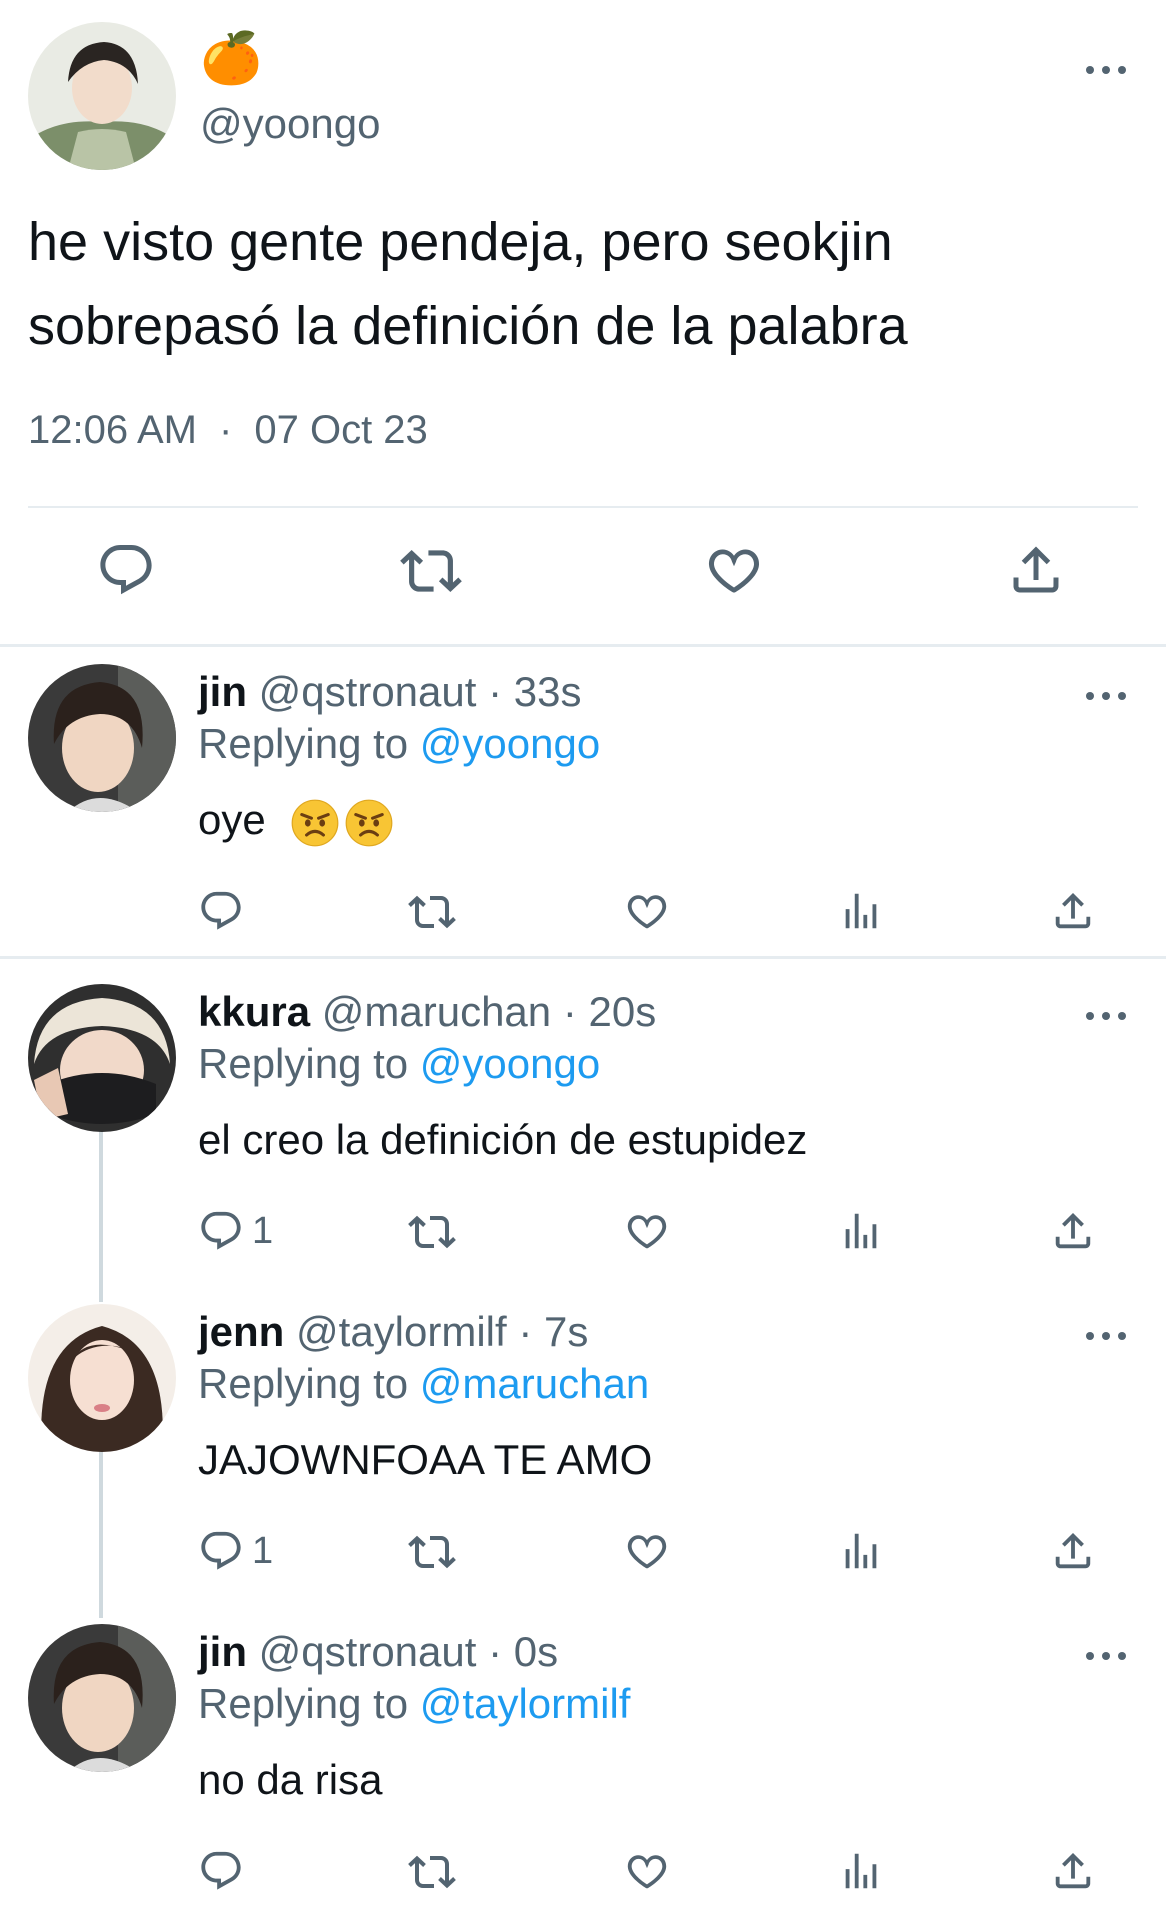 This screenshot has width=1166, height=1920. What do you see at coordinates (442, 1331) in the screenshot?
I see `user-handle: @taylormilf · 7s` at bounding box center [442, 1331].